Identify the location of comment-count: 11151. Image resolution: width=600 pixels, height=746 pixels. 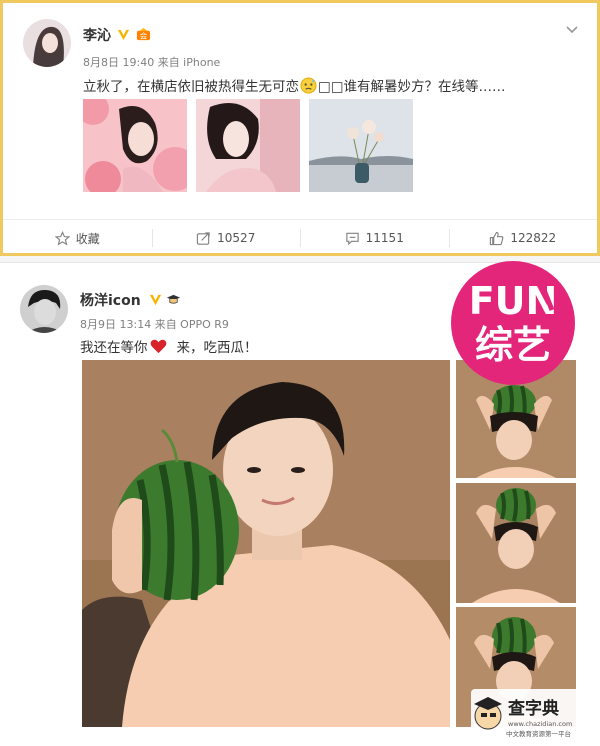
(384, 238).